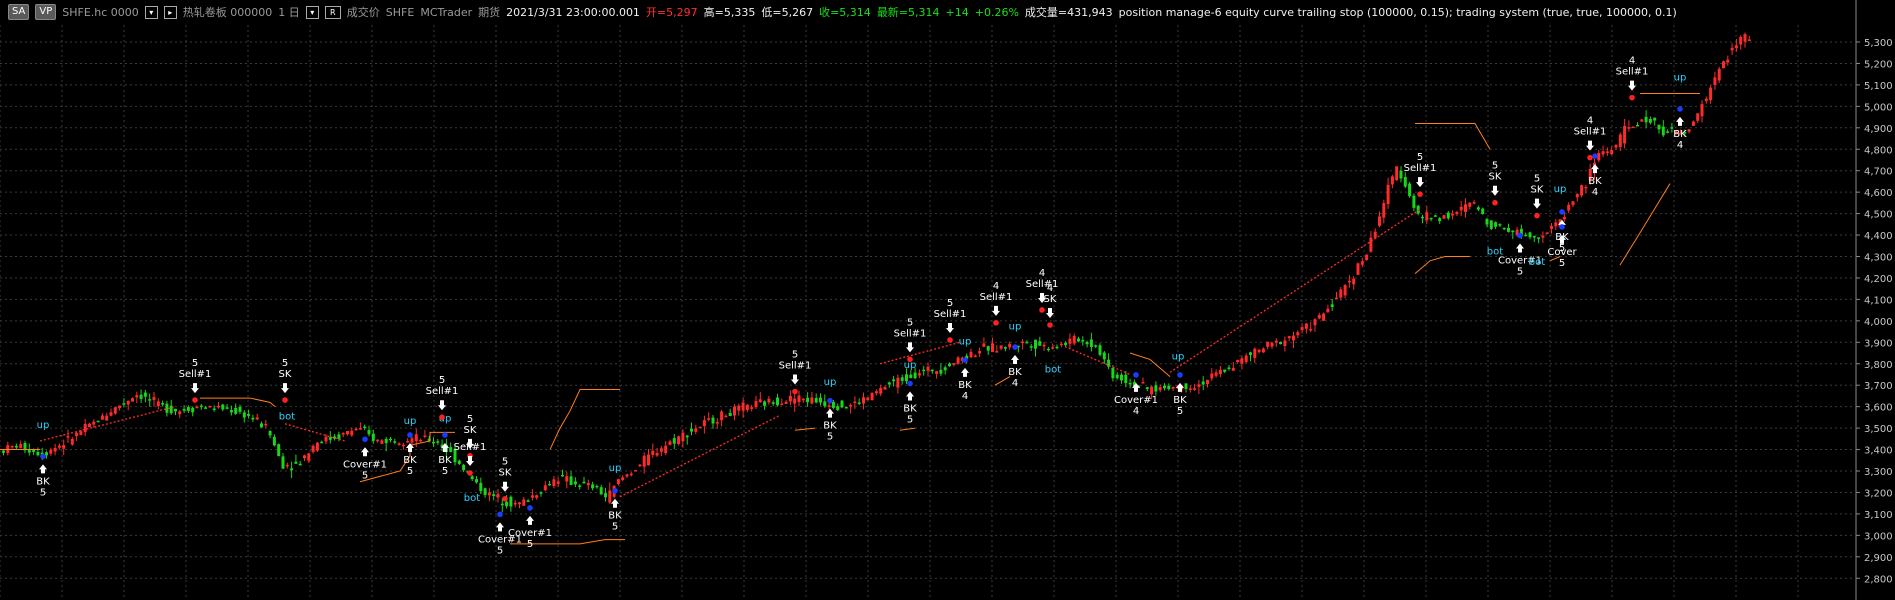  Describe the element at coordinates (1878, 86) in the screenshot. I see `price-tick-label: 5,100` at that location.